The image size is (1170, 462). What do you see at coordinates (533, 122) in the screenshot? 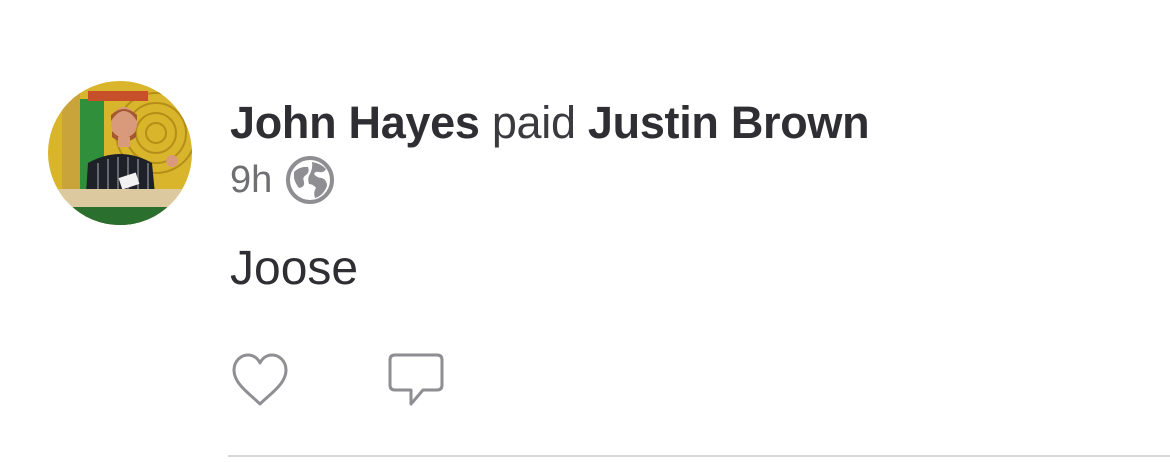
I see `payment-verb: paid` at bounding box center [533, 122].